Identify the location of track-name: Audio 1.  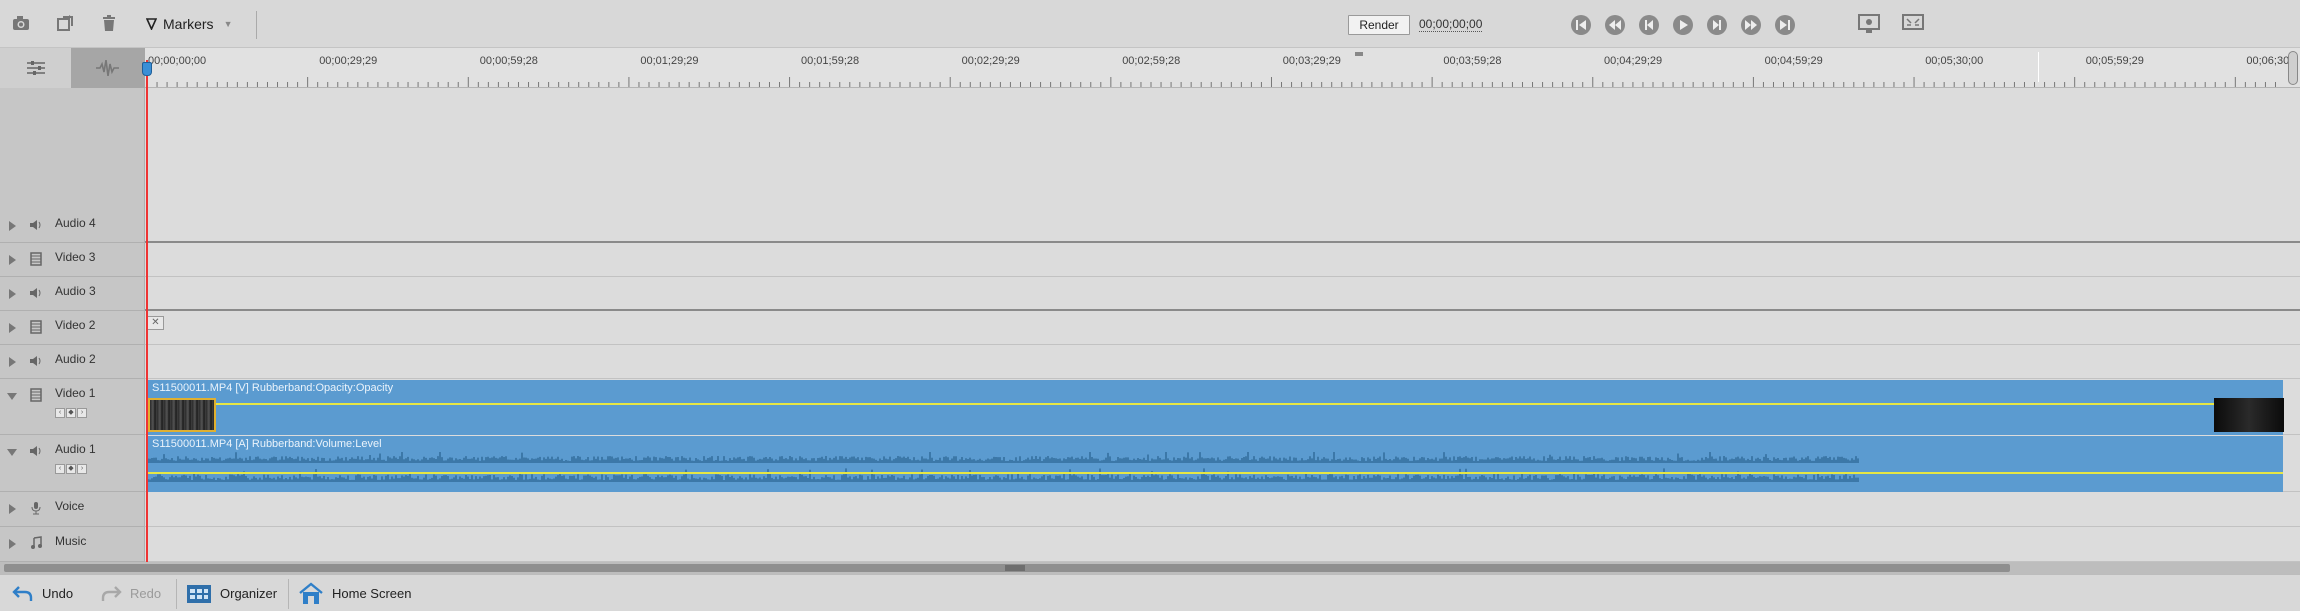
(75, 449).